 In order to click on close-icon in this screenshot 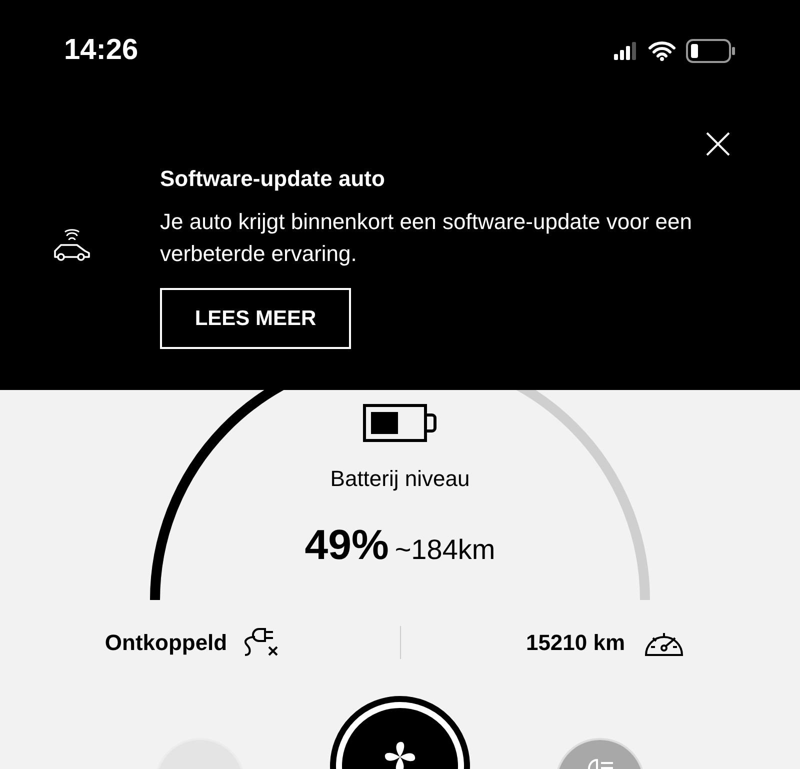, I will do `click(718, 144)`.